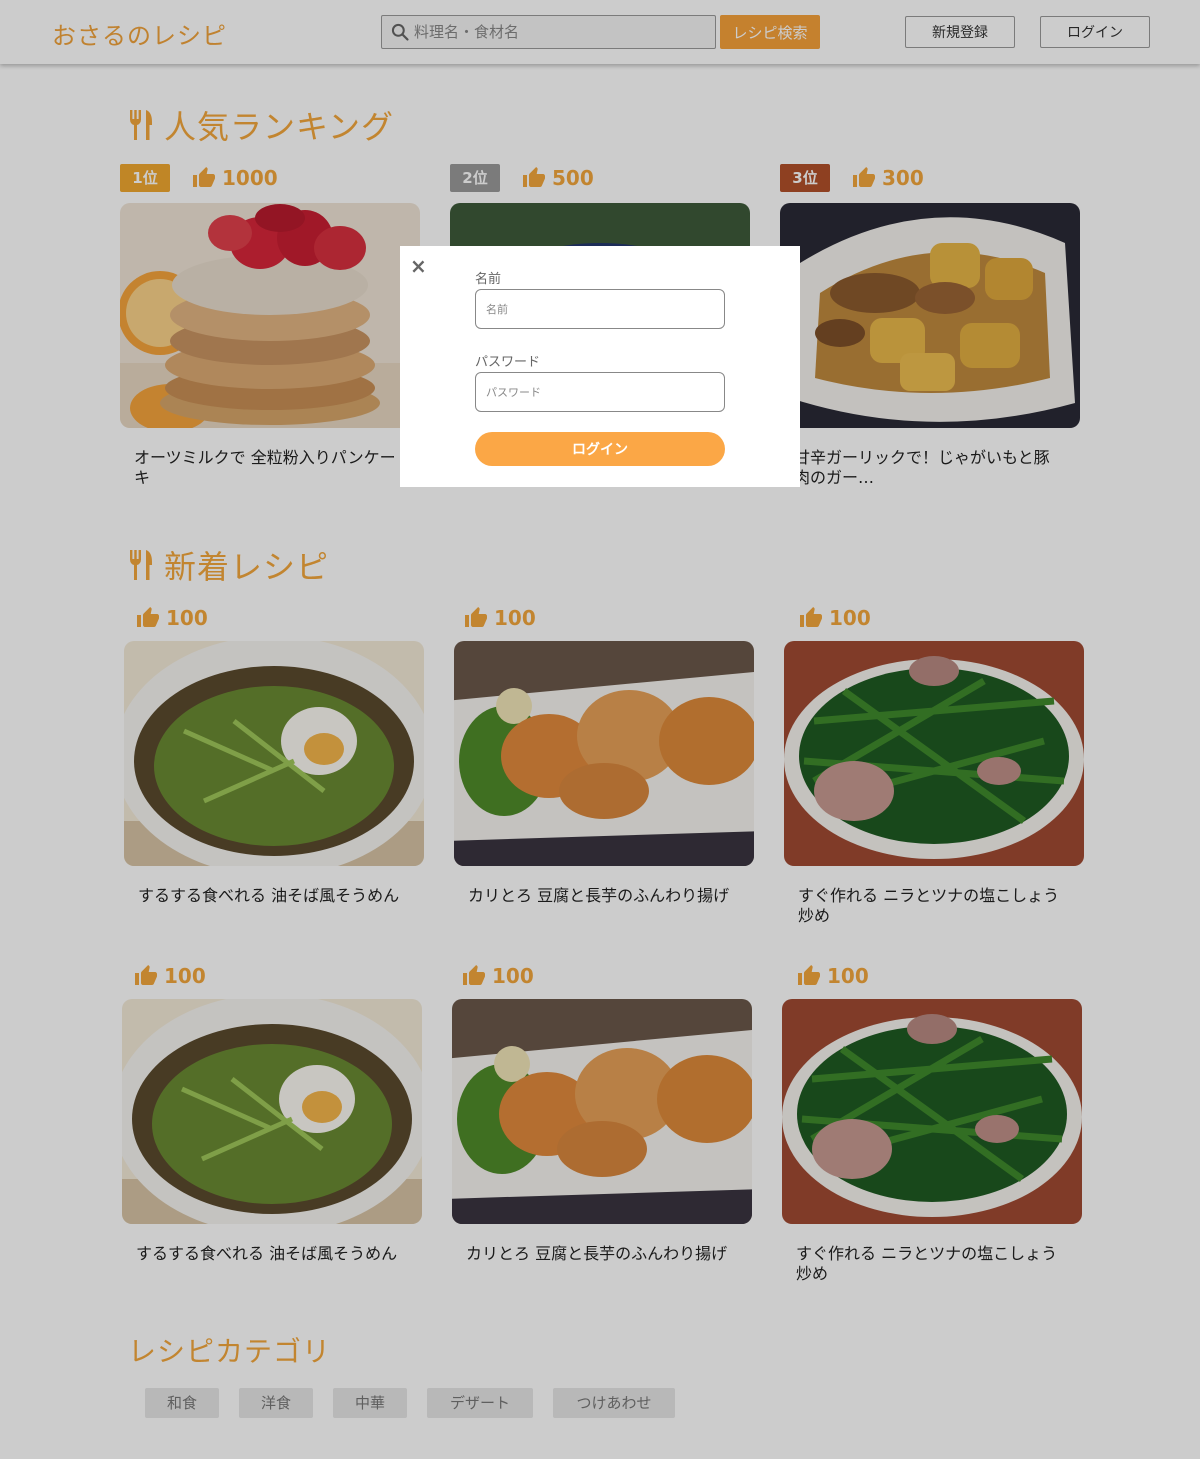 The image size is (1200, 1459). What do you see at coordinates (508, 362) in the screenshot?
I see `password-label: パスワード` at bounding box center [508, 362].